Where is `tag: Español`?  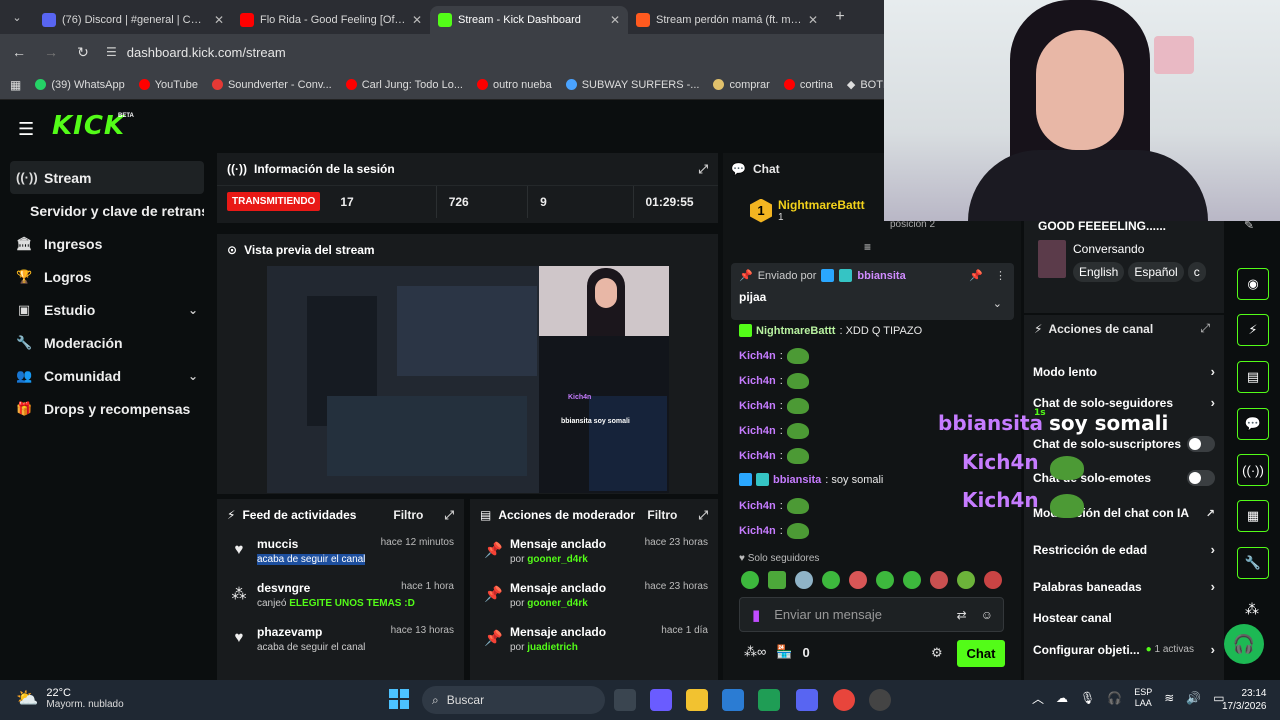 tag: Español is located at coordinates (1156, 272).